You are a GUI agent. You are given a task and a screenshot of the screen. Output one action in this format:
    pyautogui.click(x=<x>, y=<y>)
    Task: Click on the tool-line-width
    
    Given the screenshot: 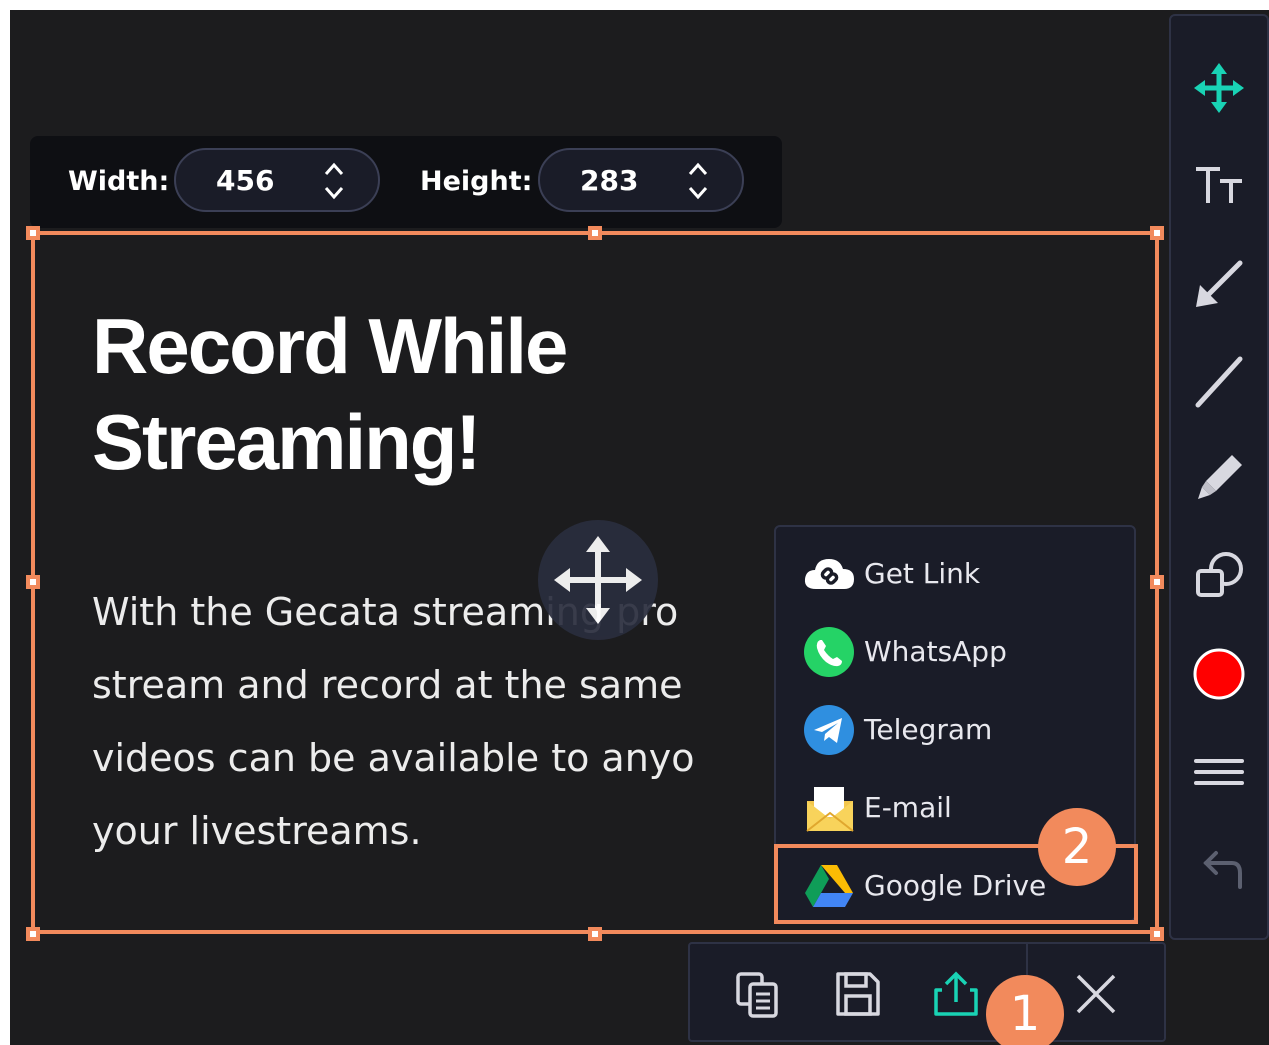 What is the action you would take?
    pyautogui.click(x=1219, y=772)
    